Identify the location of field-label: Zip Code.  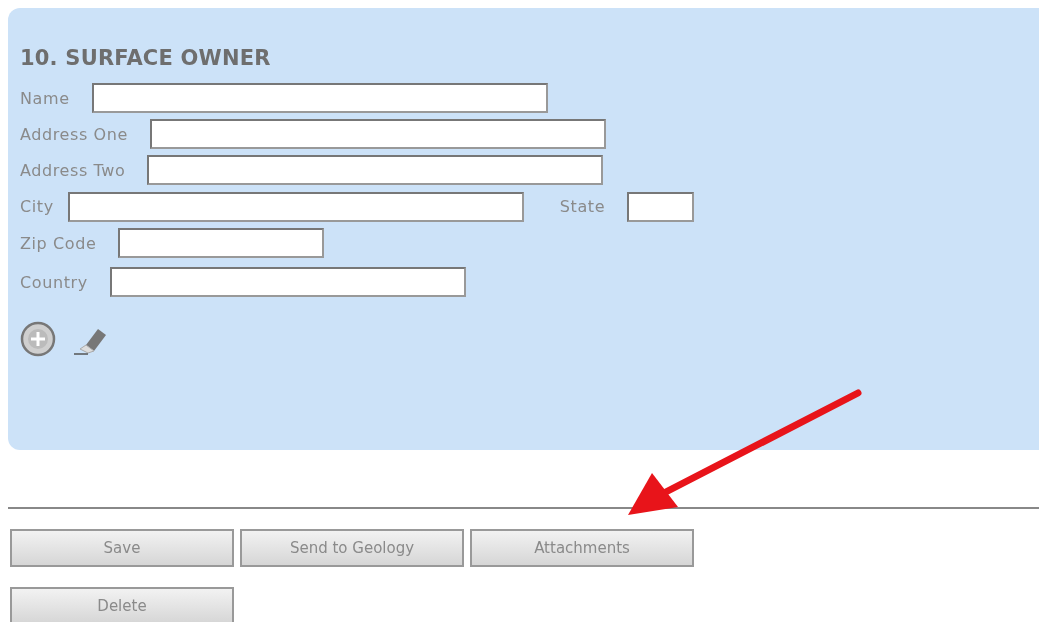
(58, 243).